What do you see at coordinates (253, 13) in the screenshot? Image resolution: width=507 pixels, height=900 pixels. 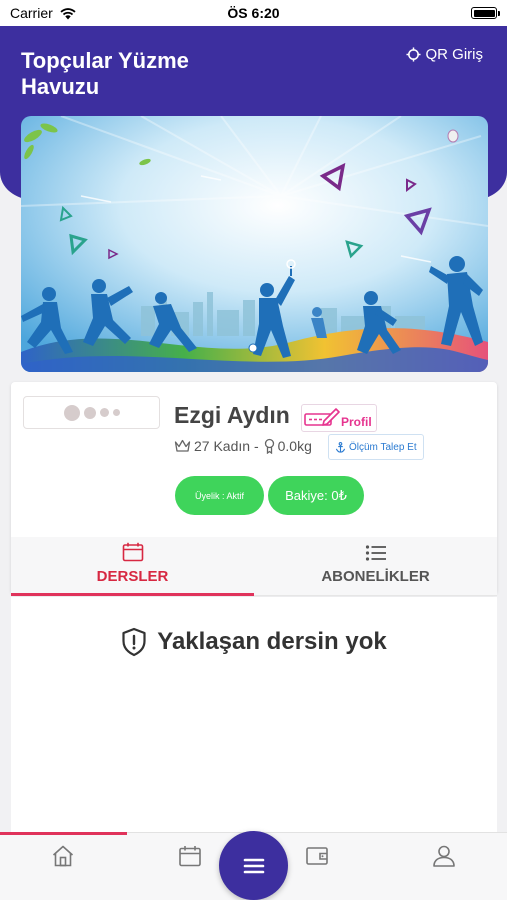 I see `status-bar: Carrier ÖS 6:20` at bounding box center [253, 13].